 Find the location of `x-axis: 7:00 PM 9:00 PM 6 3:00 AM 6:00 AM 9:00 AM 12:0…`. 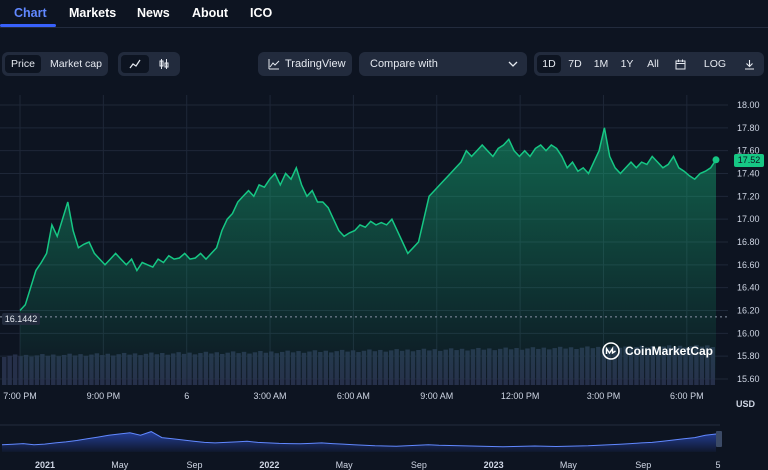

x-axis: 7:00 PM 9:00 PM 6 3:00 AM 6:00 AM 9:00 AM 12:0… is located at coordinates (353, 396).